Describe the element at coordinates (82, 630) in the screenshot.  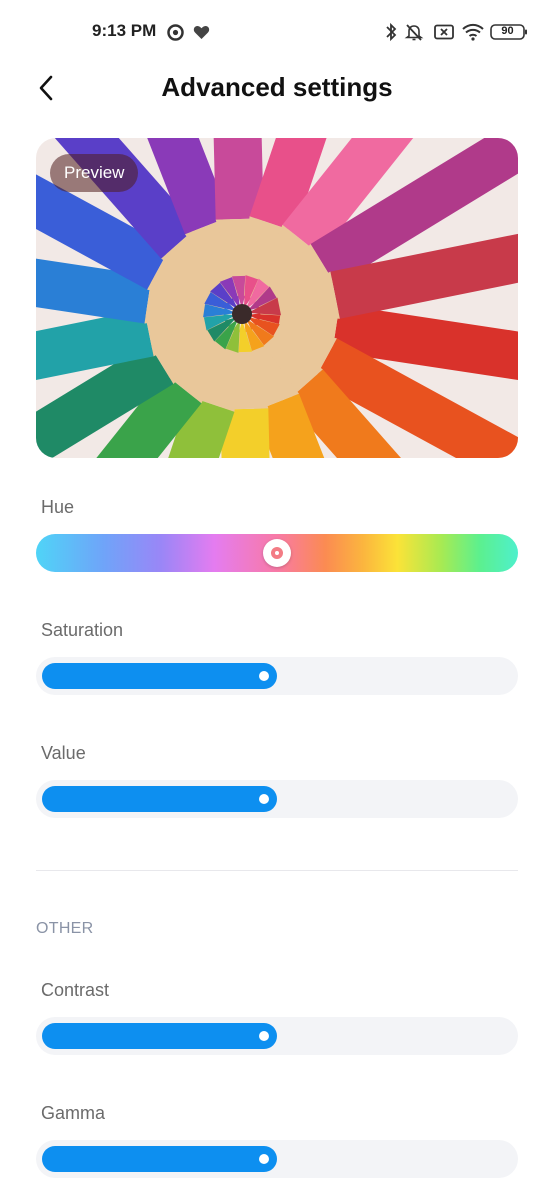
I see `saturation-label: Saturation` at that location.